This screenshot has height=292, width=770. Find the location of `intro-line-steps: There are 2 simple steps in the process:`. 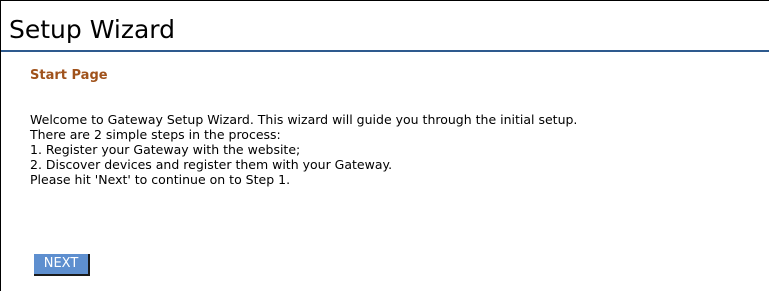

intro-line-steps: There are 2 simple steps in the process: is located at coordinates (155, 134).